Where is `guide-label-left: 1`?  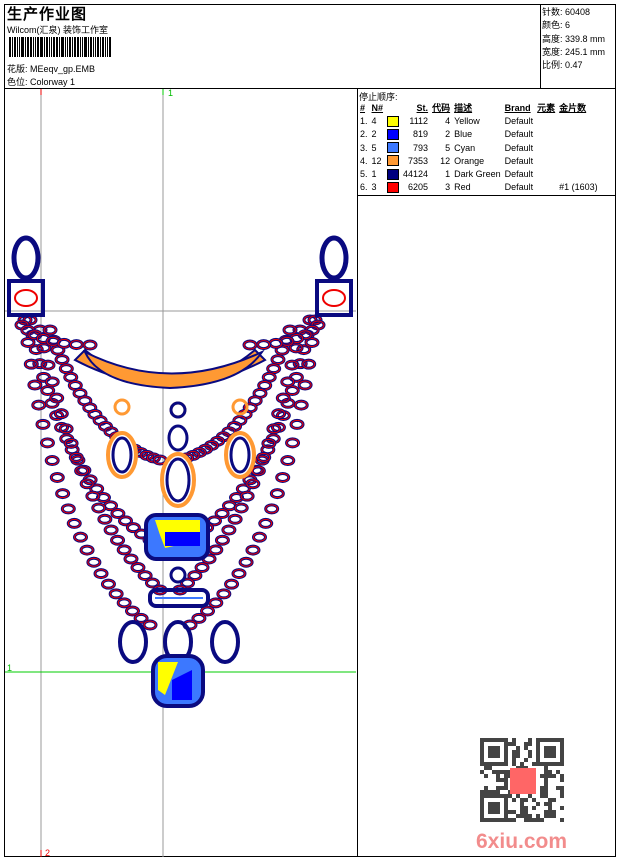
guide-label-left: 1 is located at coordinates (10, 668).